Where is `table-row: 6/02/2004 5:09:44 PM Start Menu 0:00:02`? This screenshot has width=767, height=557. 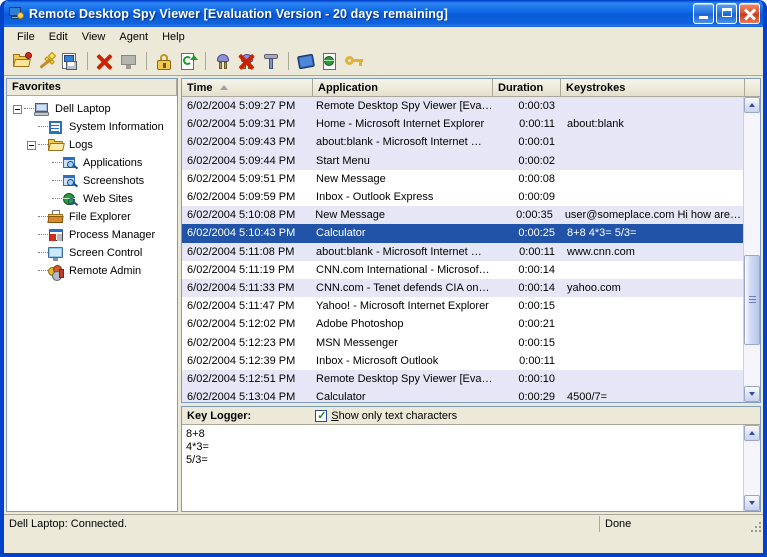
table-row: 6/02/2004 5:09:44 PM Start Menu 0:00:02 is located at coordinates (462, 160).